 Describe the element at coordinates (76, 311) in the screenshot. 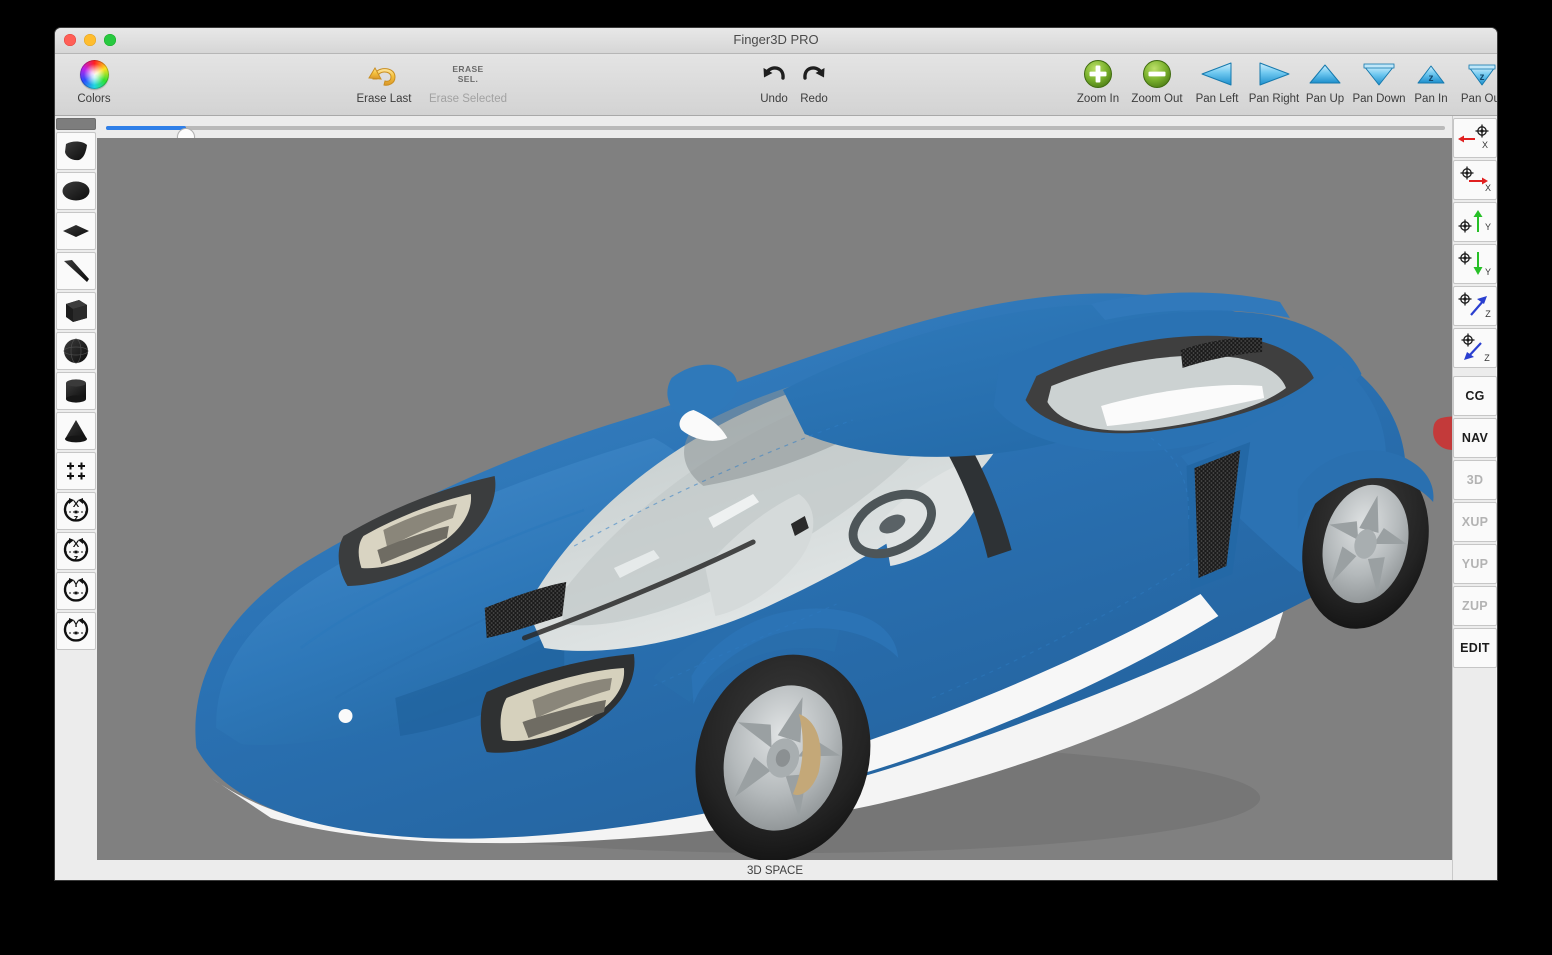

I see `cube-tool` at that location.